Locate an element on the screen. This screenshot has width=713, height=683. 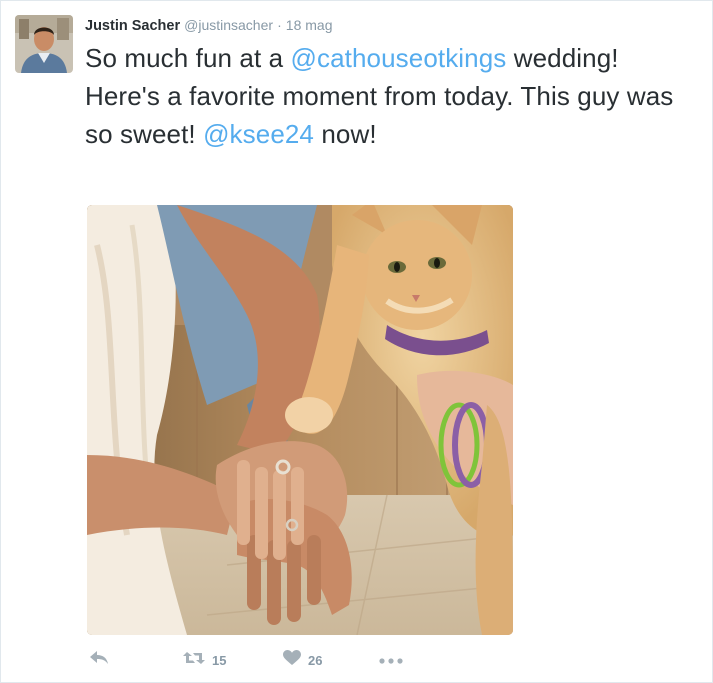
mention-link: @ksee24 is located at coordinates (258, 134).